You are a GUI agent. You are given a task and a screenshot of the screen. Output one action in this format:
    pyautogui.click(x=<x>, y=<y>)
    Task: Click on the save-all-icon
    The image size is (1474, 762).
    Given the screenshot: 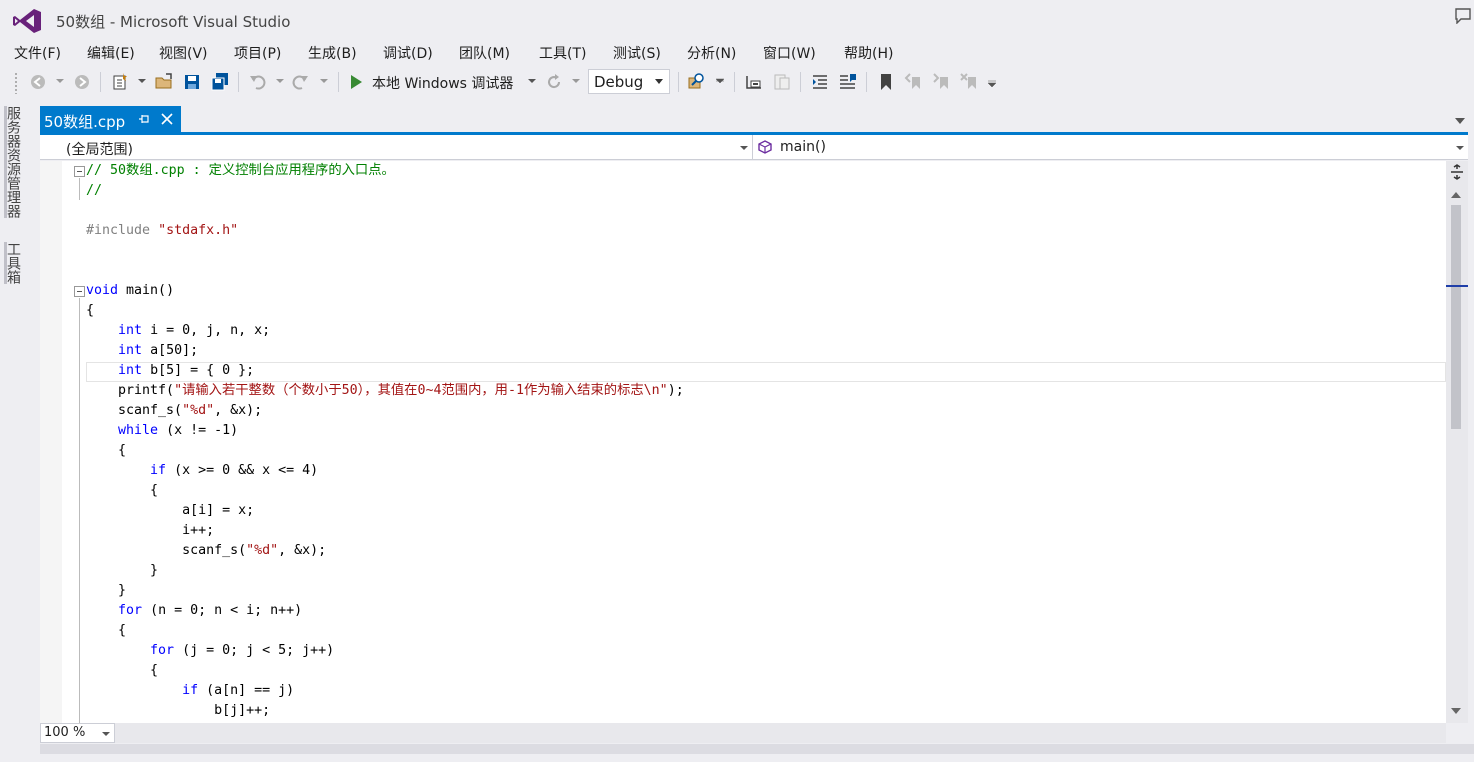 What is the action you would take?
    pyautogui.click(x=220, y=82)
    